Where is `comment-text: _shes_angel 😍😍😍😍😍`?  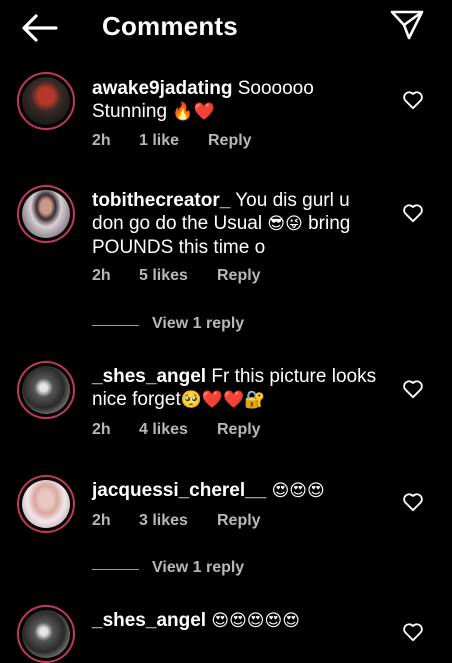
comment-text: _shes_angel 😍😍😍😍😍 is located at coordinates (238, 621).